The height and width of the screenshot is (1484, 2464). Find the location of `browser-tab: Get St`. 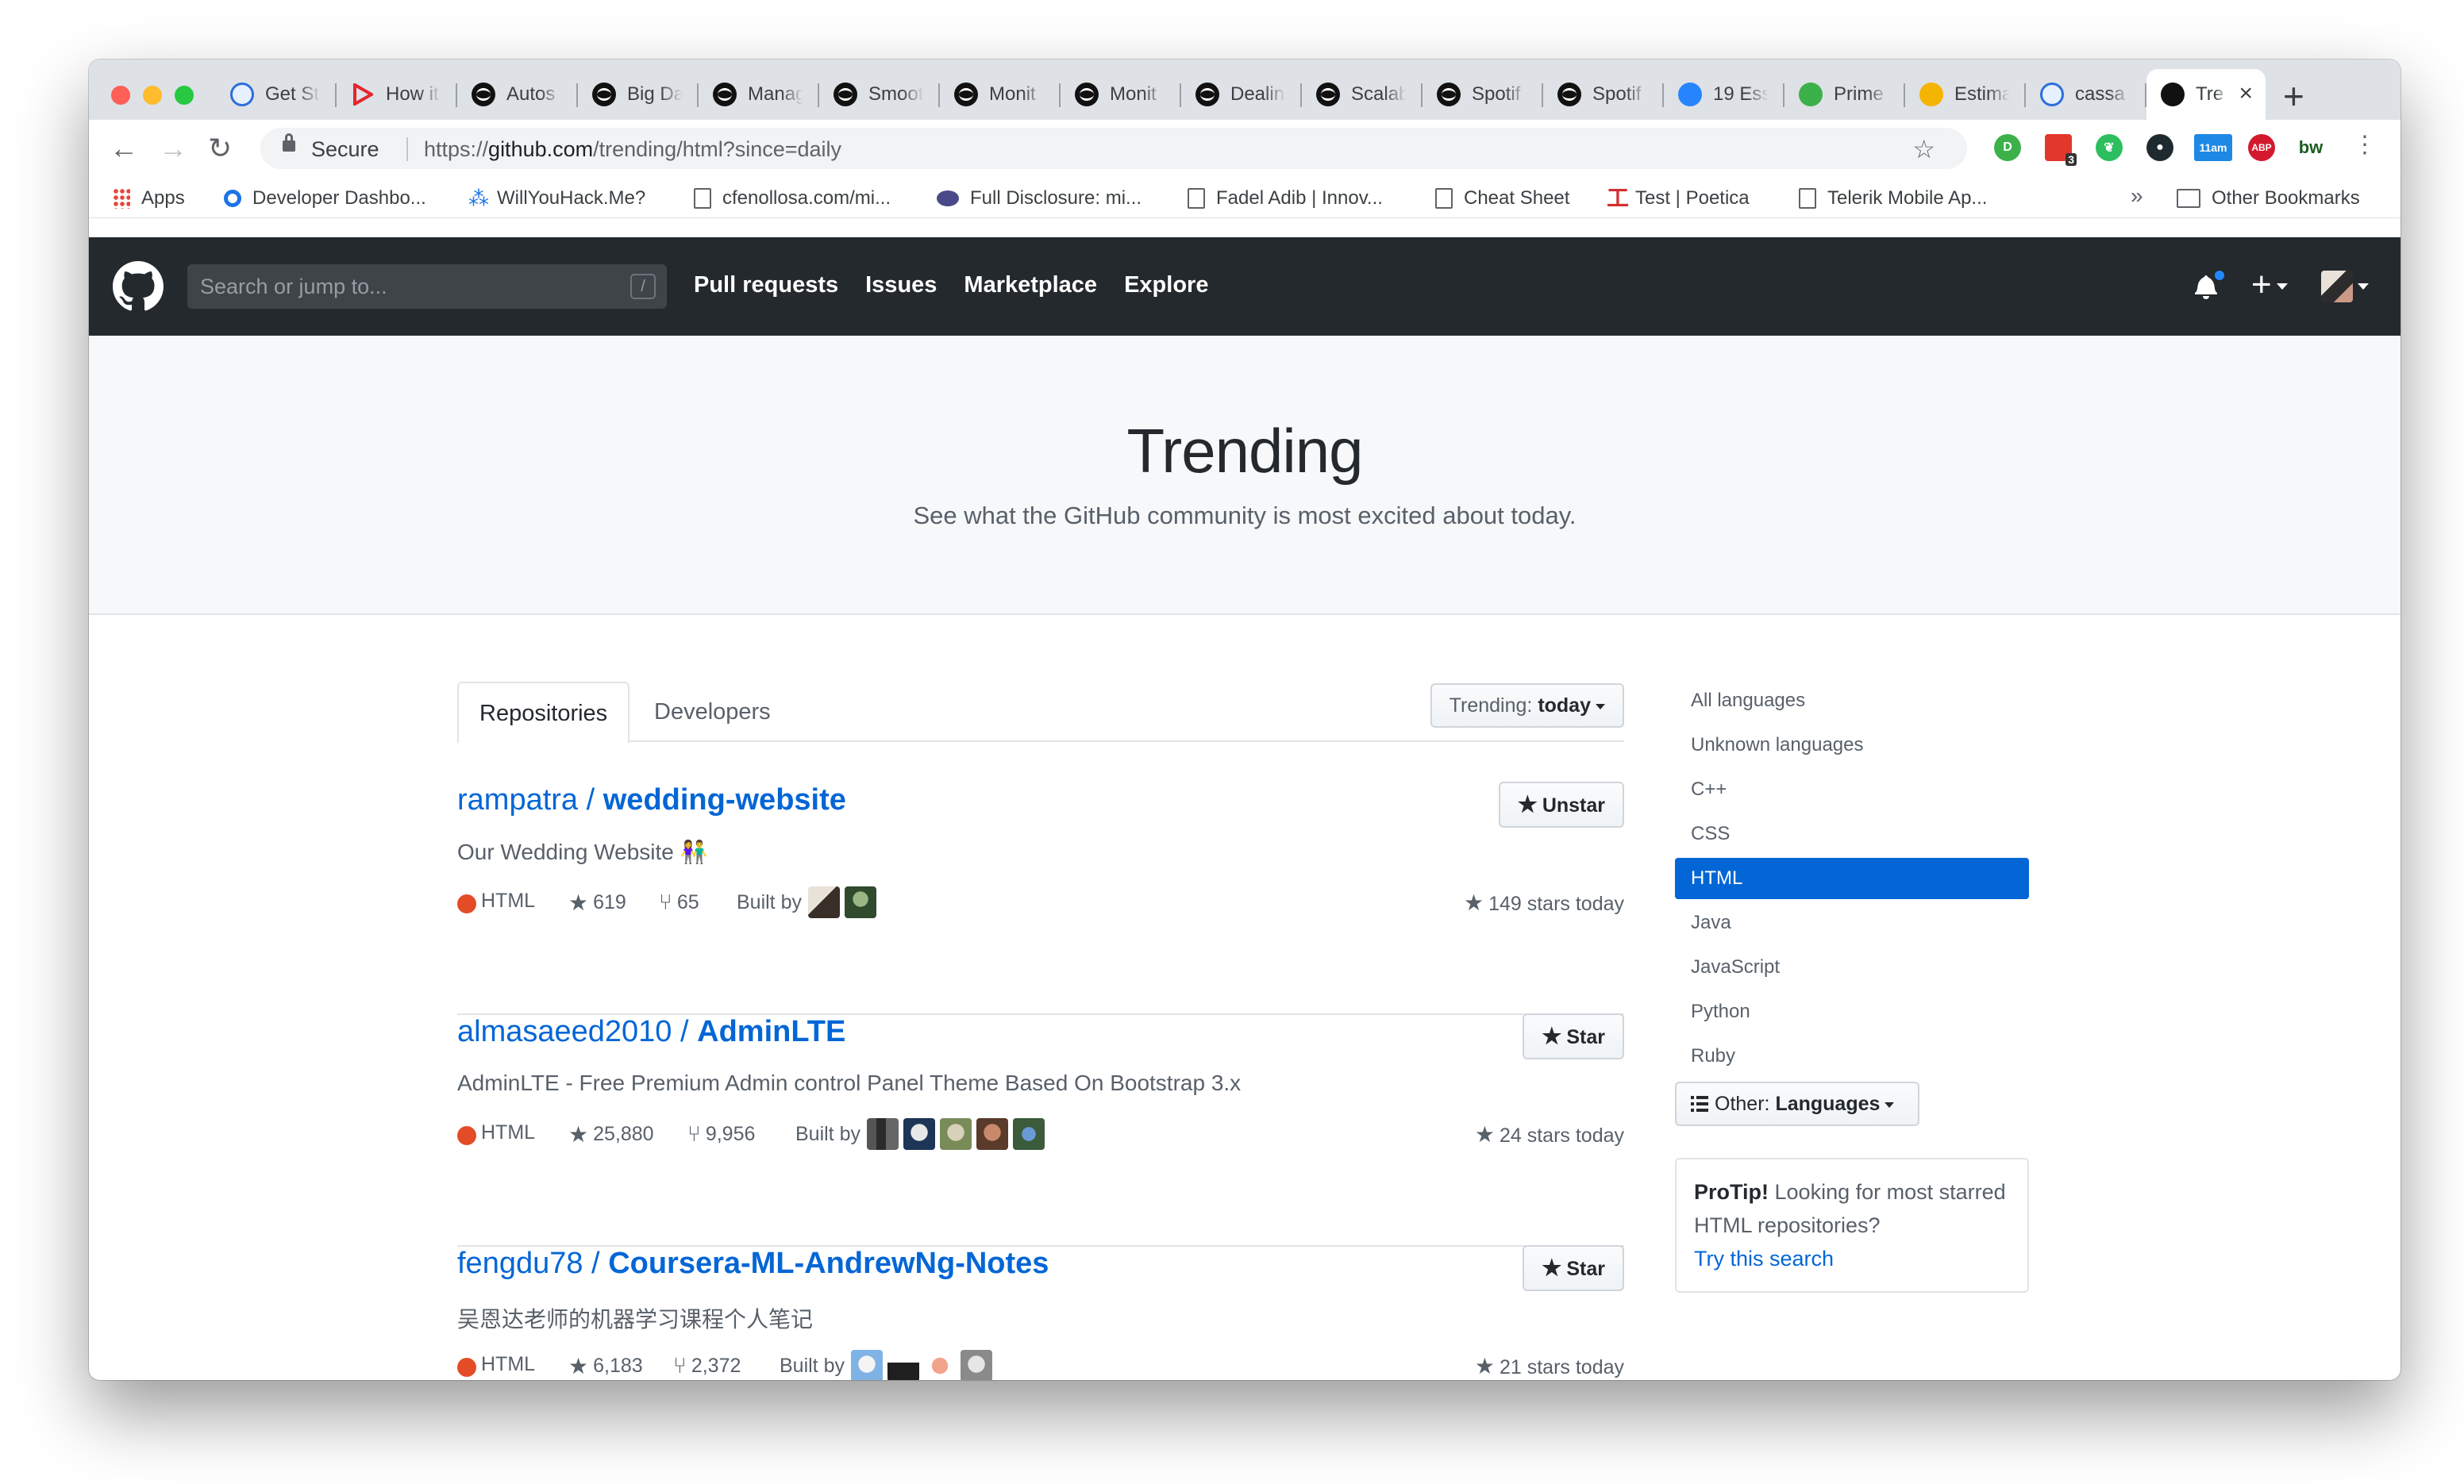

browser-tab: Get St is located at coordinates (276, 94).